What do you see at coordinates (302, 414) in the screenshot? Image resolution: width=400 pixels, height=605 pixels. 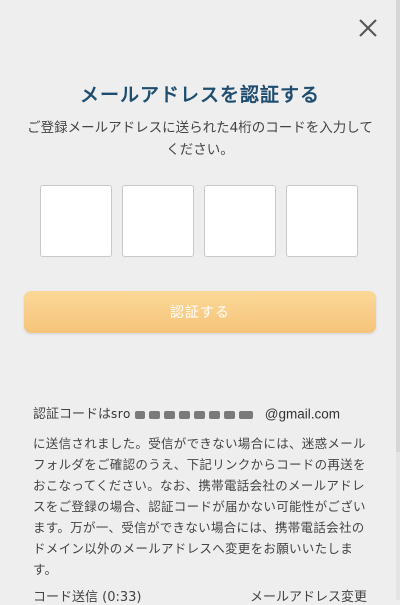 I see `email-domain: @gmail.com` at bounding box center [302, 414].